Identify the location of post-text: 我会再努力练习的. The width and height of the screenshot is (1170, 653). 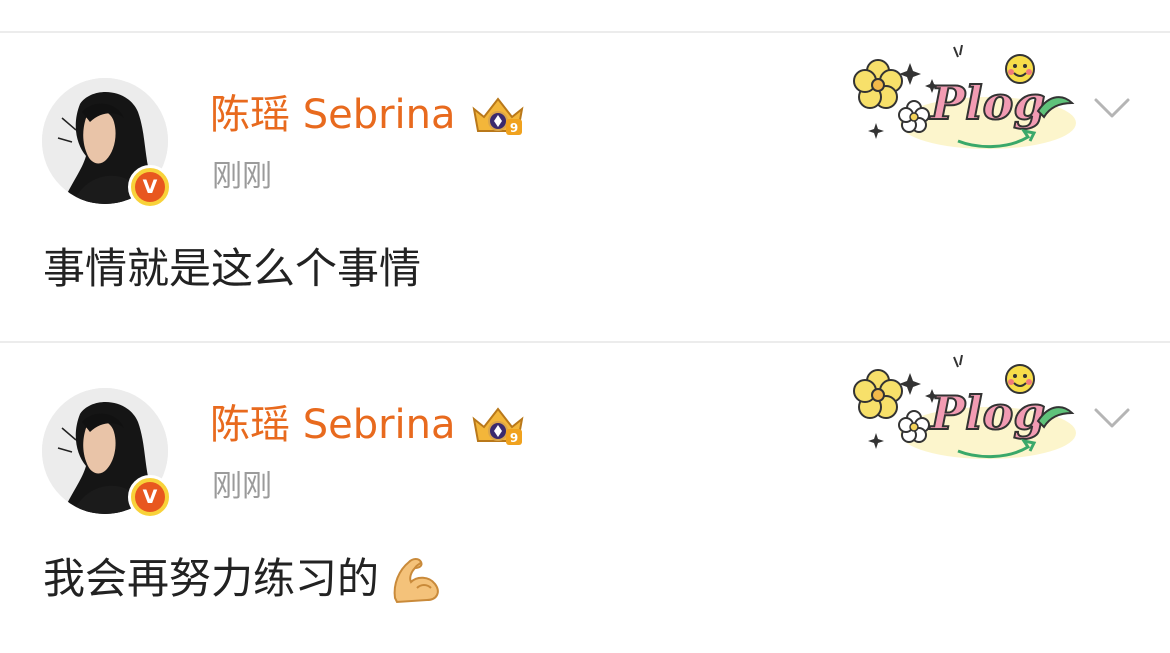
(243, 579).